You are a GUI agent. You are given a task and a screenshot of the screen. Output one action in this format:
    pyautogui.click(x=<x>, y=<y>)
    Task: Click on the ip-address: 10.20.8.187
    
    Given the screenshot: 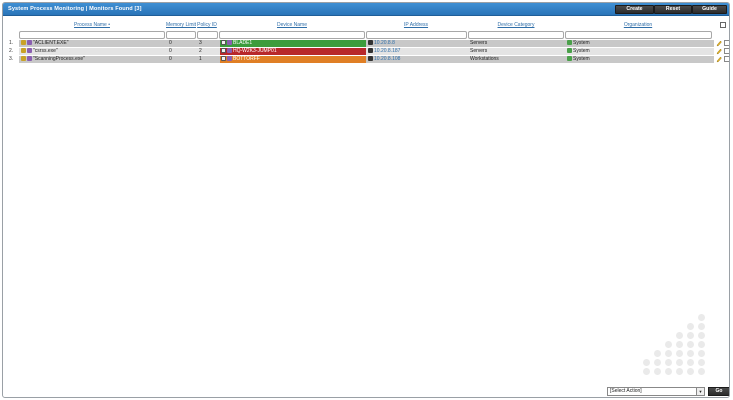 What is the action you would take?
    pyautogui.click(x=387, y=51)
    